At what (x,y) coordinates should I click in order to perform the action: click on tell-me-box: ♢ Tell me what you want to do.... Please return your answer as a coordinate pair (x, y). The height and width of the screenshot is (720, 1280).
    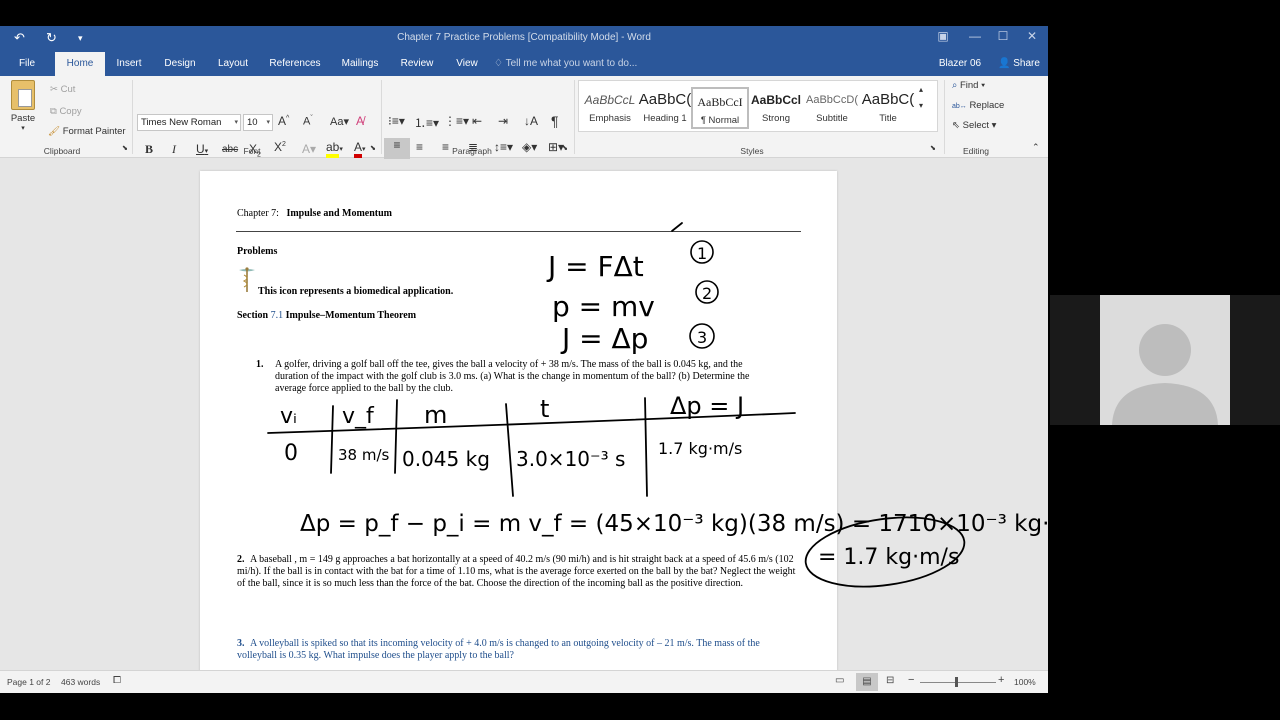
    Looking at the image, I should click on (569, 64).